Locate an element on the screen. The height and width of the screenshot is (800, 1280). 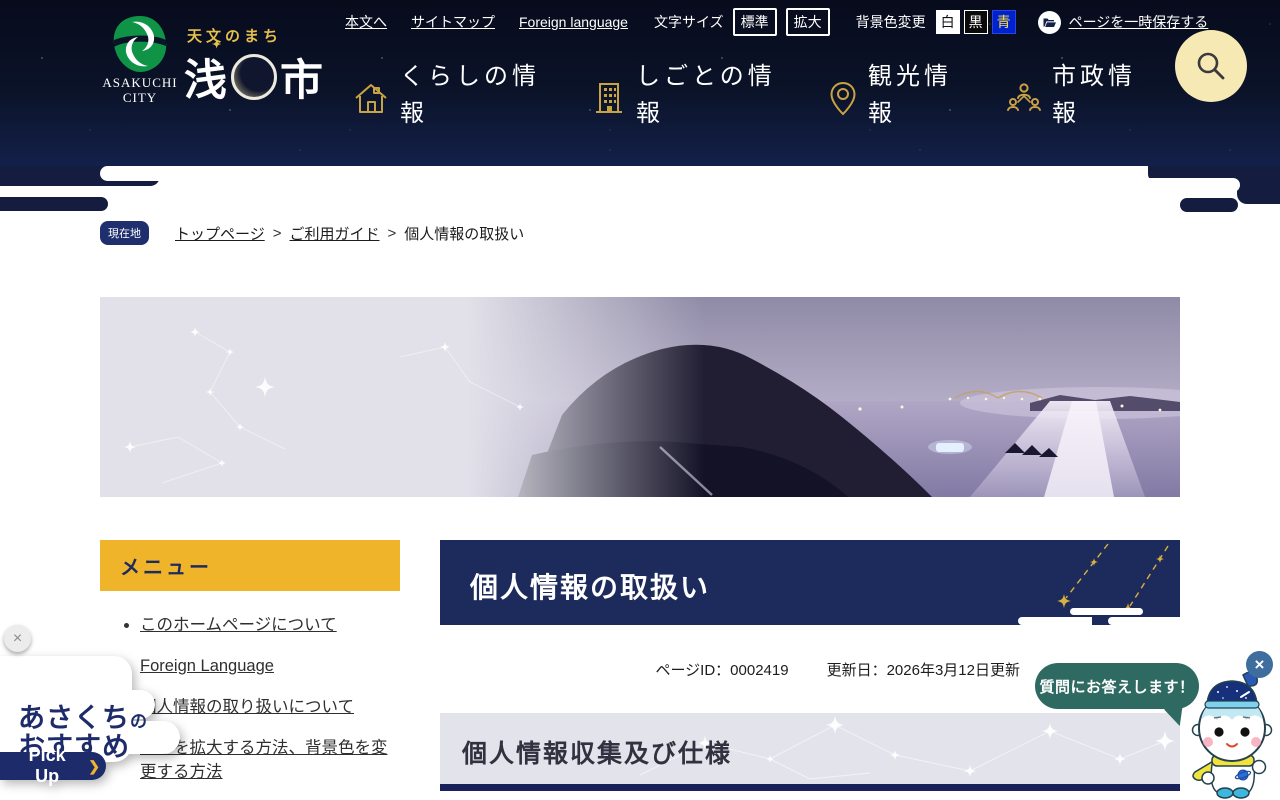
nav-tourism-info: 観光情報 is located at coordinates (894, 95).